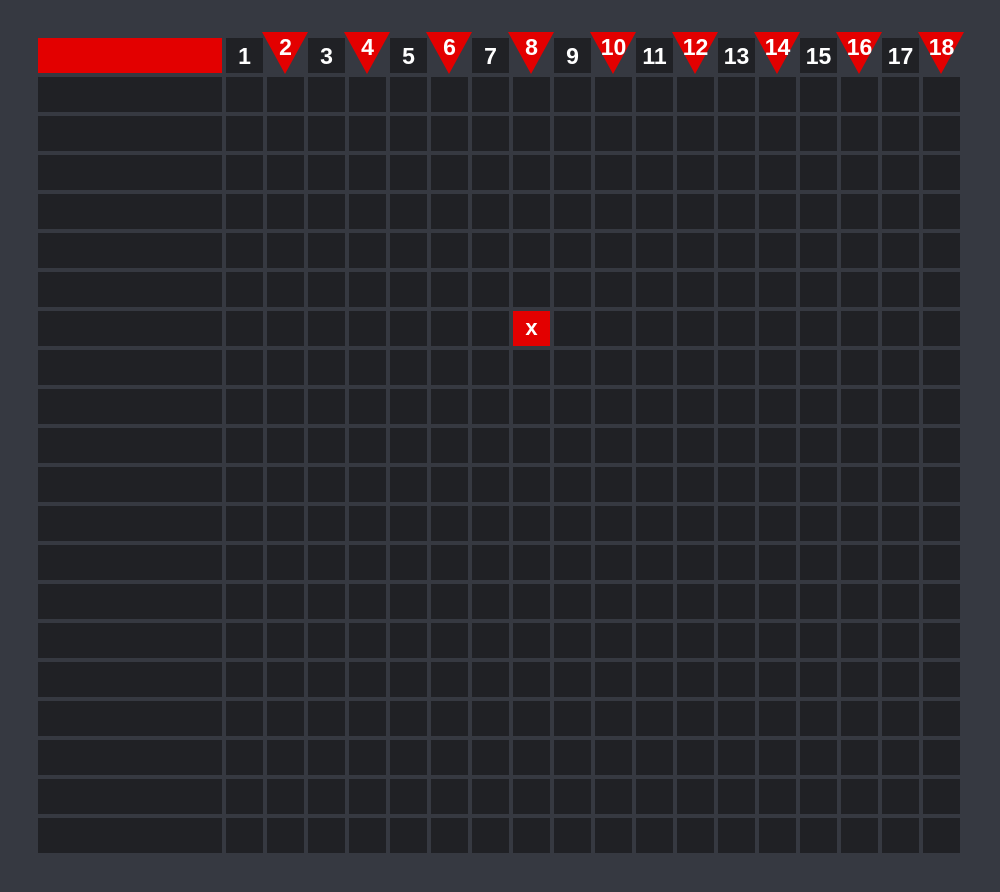 Image resolution: width=1000 pixels, height=892 pixels. What do you see at coordinates (695, 53) in the screenshot?
I see `column-header-12: 12` at bounding box center [695, 53].